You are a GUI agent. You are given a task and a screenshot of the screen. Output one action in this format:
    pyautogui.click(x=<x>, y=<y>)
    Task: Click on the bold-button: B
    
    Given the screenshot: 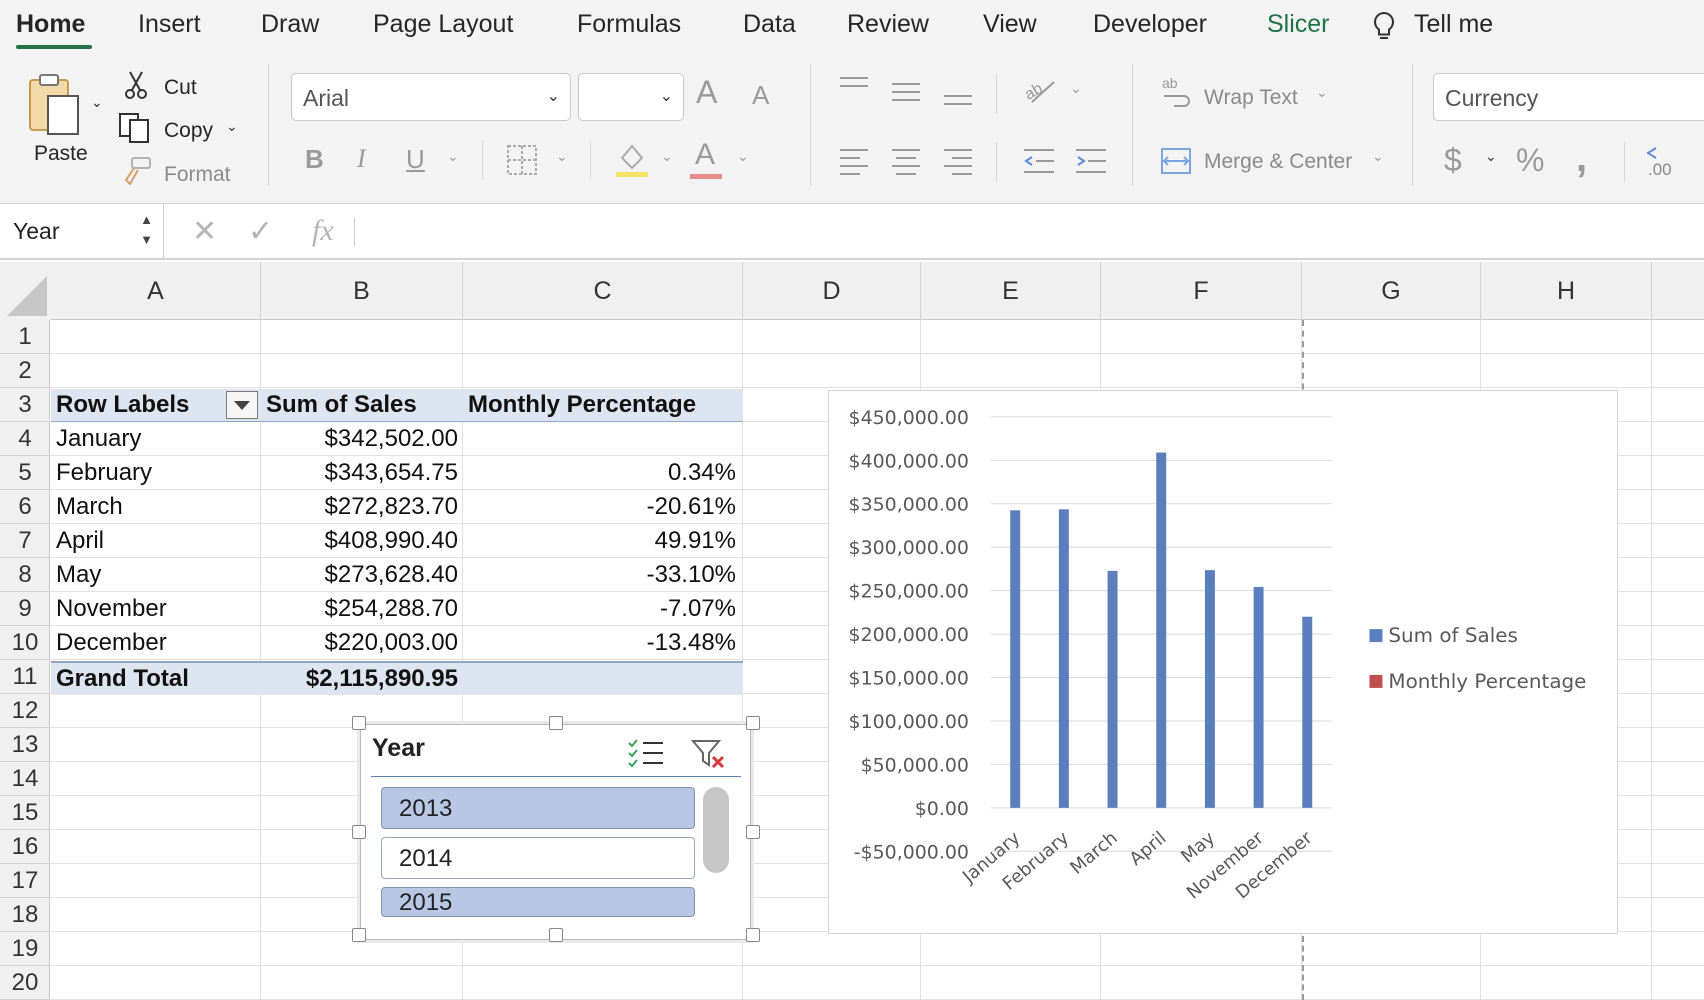 What is the action you would take?
    pyautogui.click(x=314, y=159)
    